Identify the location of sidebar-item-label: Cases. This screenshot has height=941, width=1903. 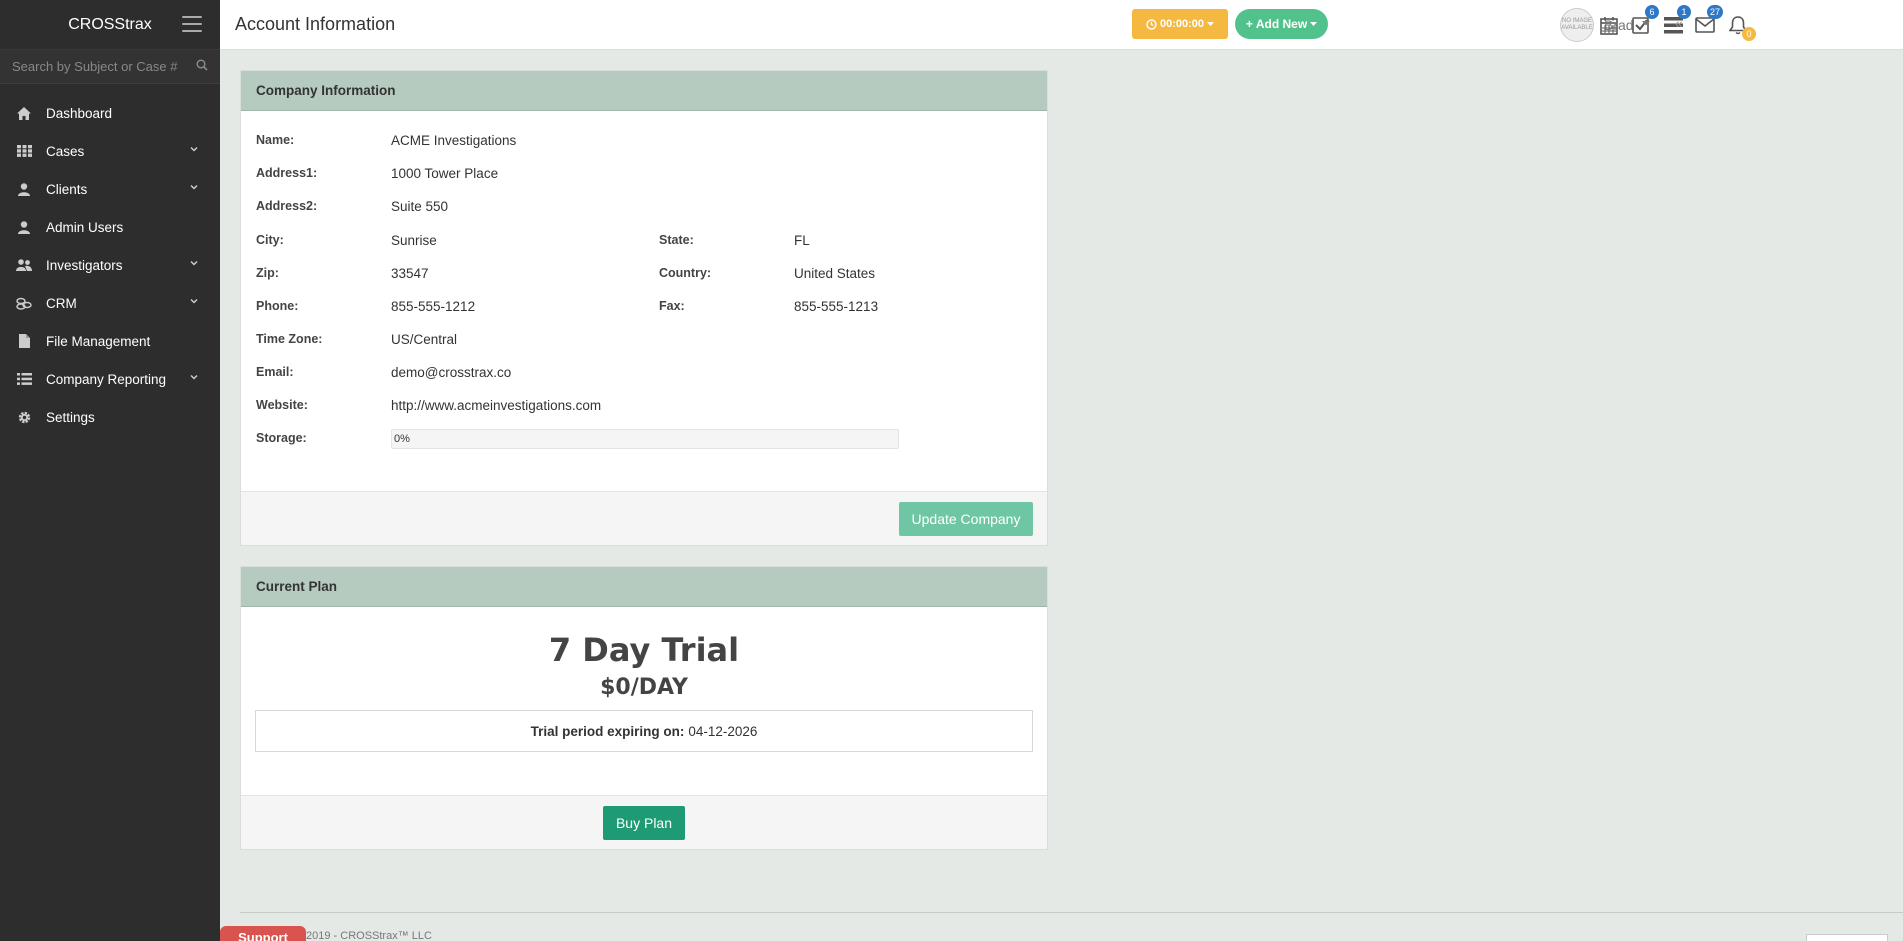
(65, 151).